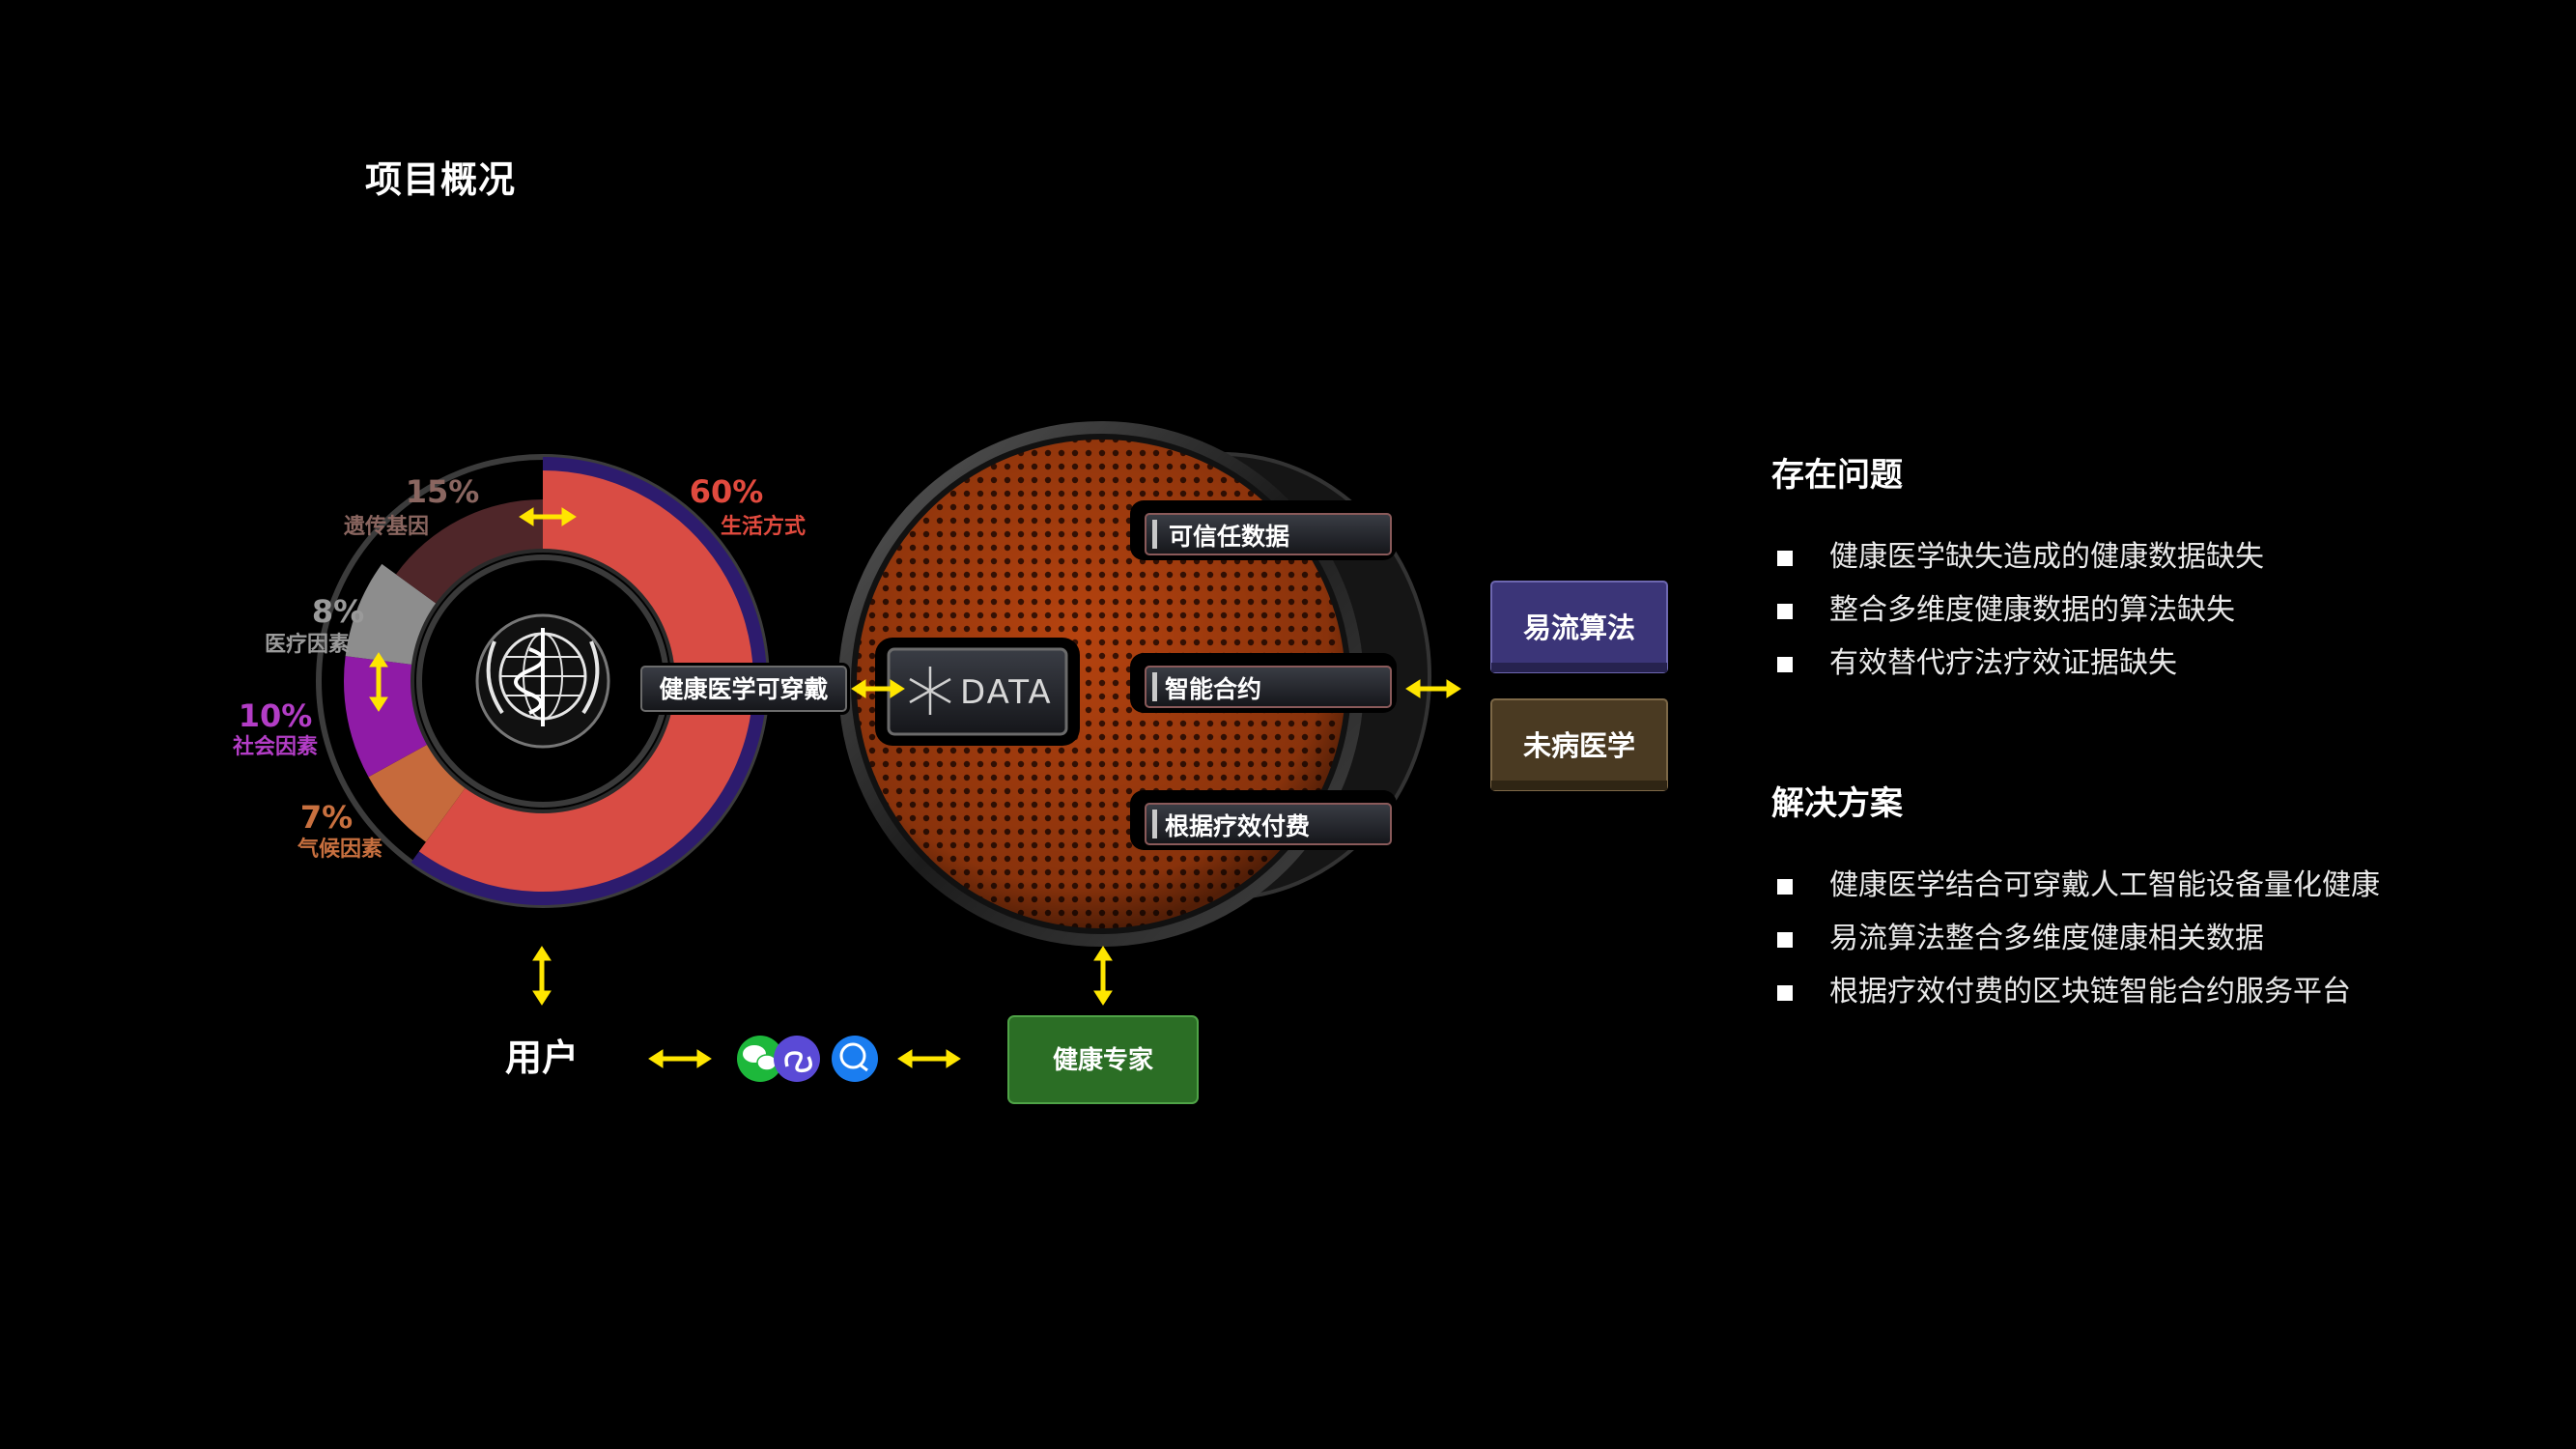 The image size is (2576, 1449). I want to click on svg-text: 健康专家, so click(1103, 1060).